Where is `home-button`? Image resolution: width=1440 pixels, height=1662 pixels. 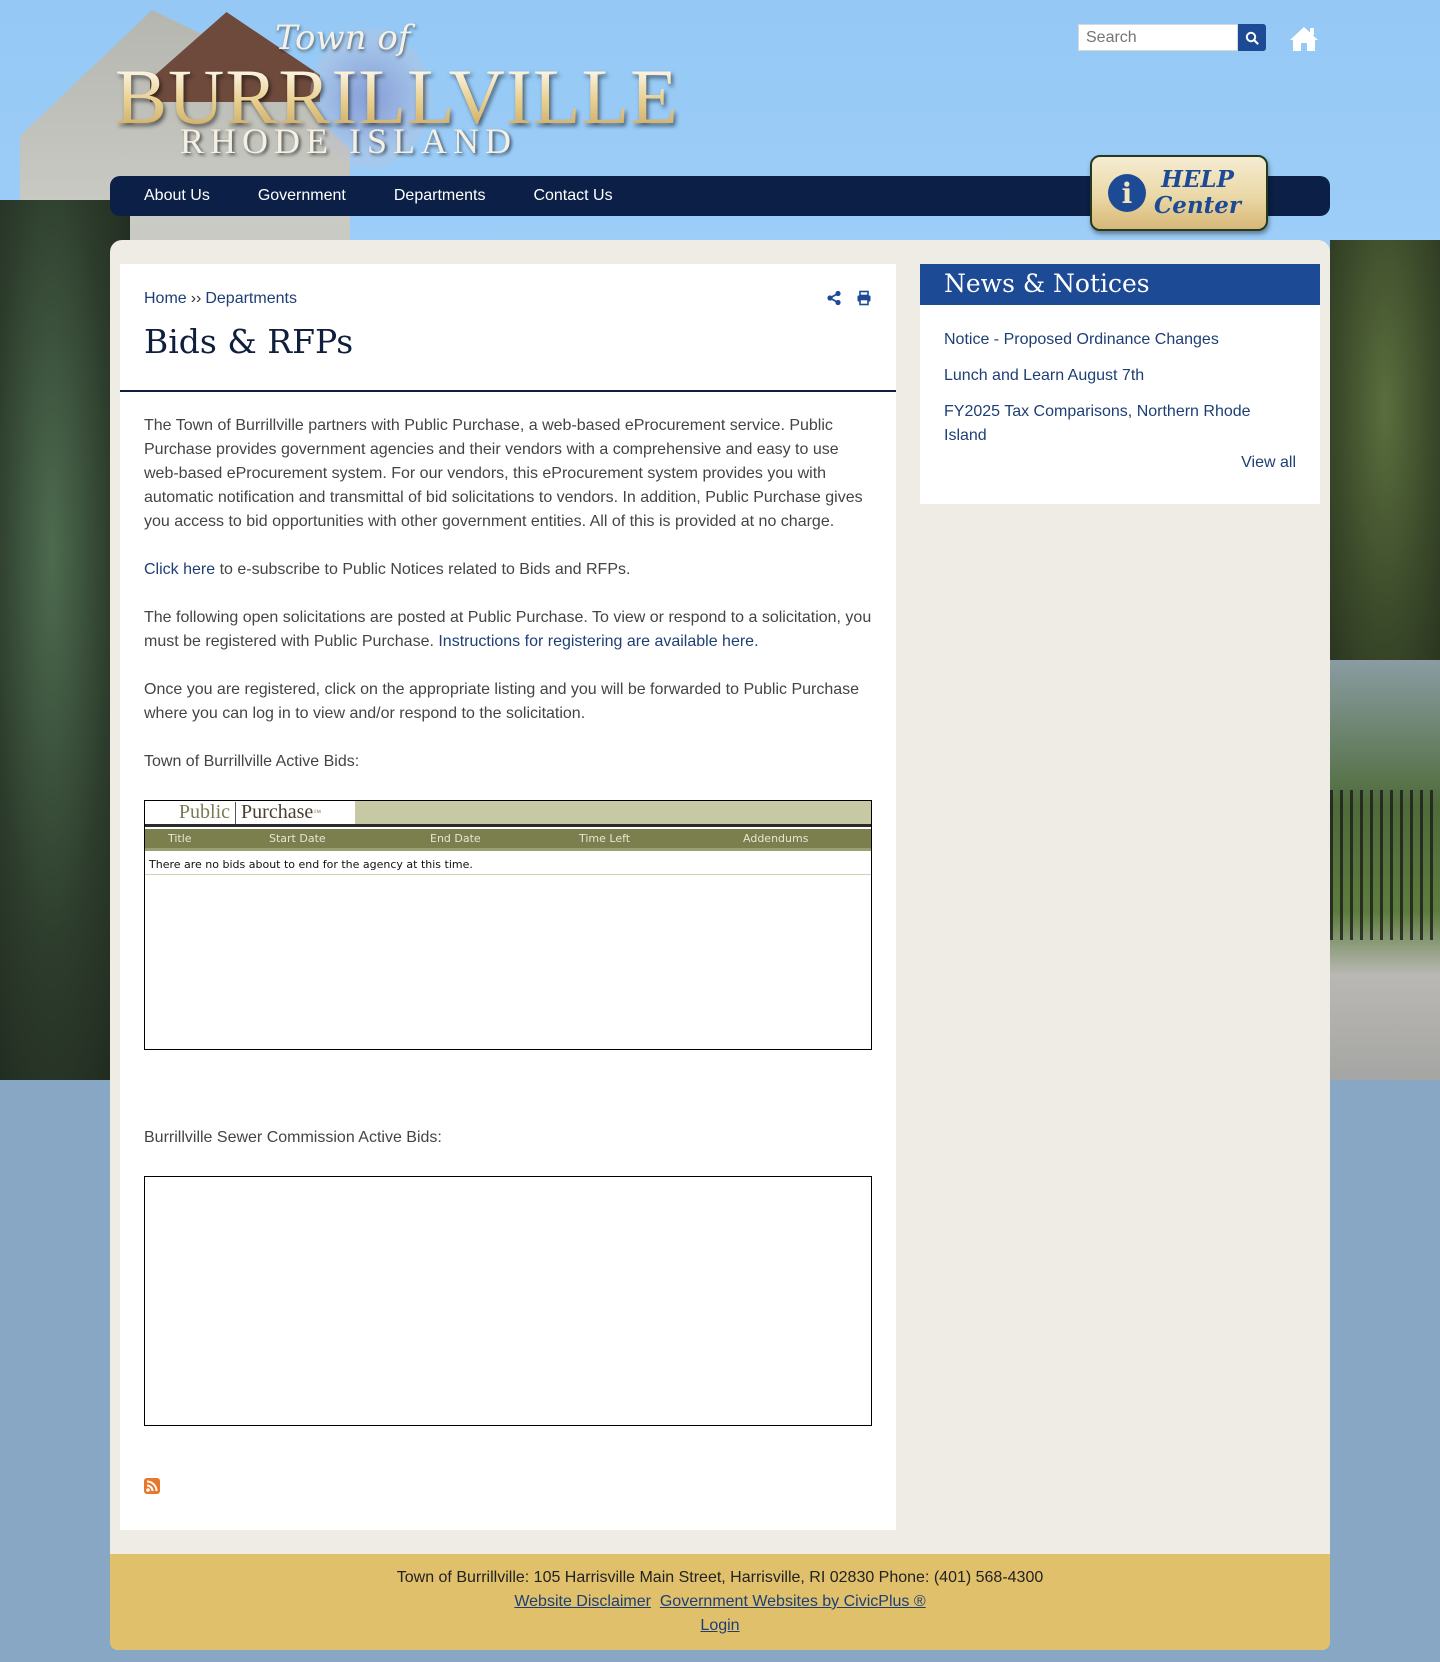 home-button is located at coordinates (1304, 39).